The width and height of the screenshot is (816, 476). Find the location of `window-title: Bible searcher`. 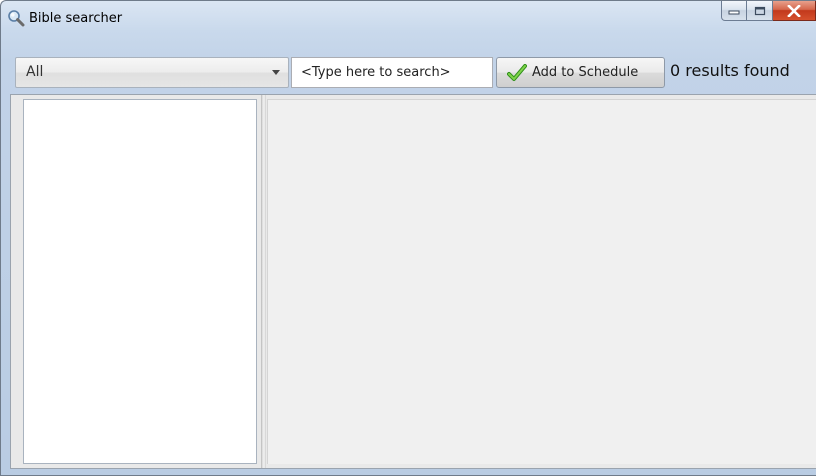

window-title: Bible searcher is located at coordinates (76, 18).